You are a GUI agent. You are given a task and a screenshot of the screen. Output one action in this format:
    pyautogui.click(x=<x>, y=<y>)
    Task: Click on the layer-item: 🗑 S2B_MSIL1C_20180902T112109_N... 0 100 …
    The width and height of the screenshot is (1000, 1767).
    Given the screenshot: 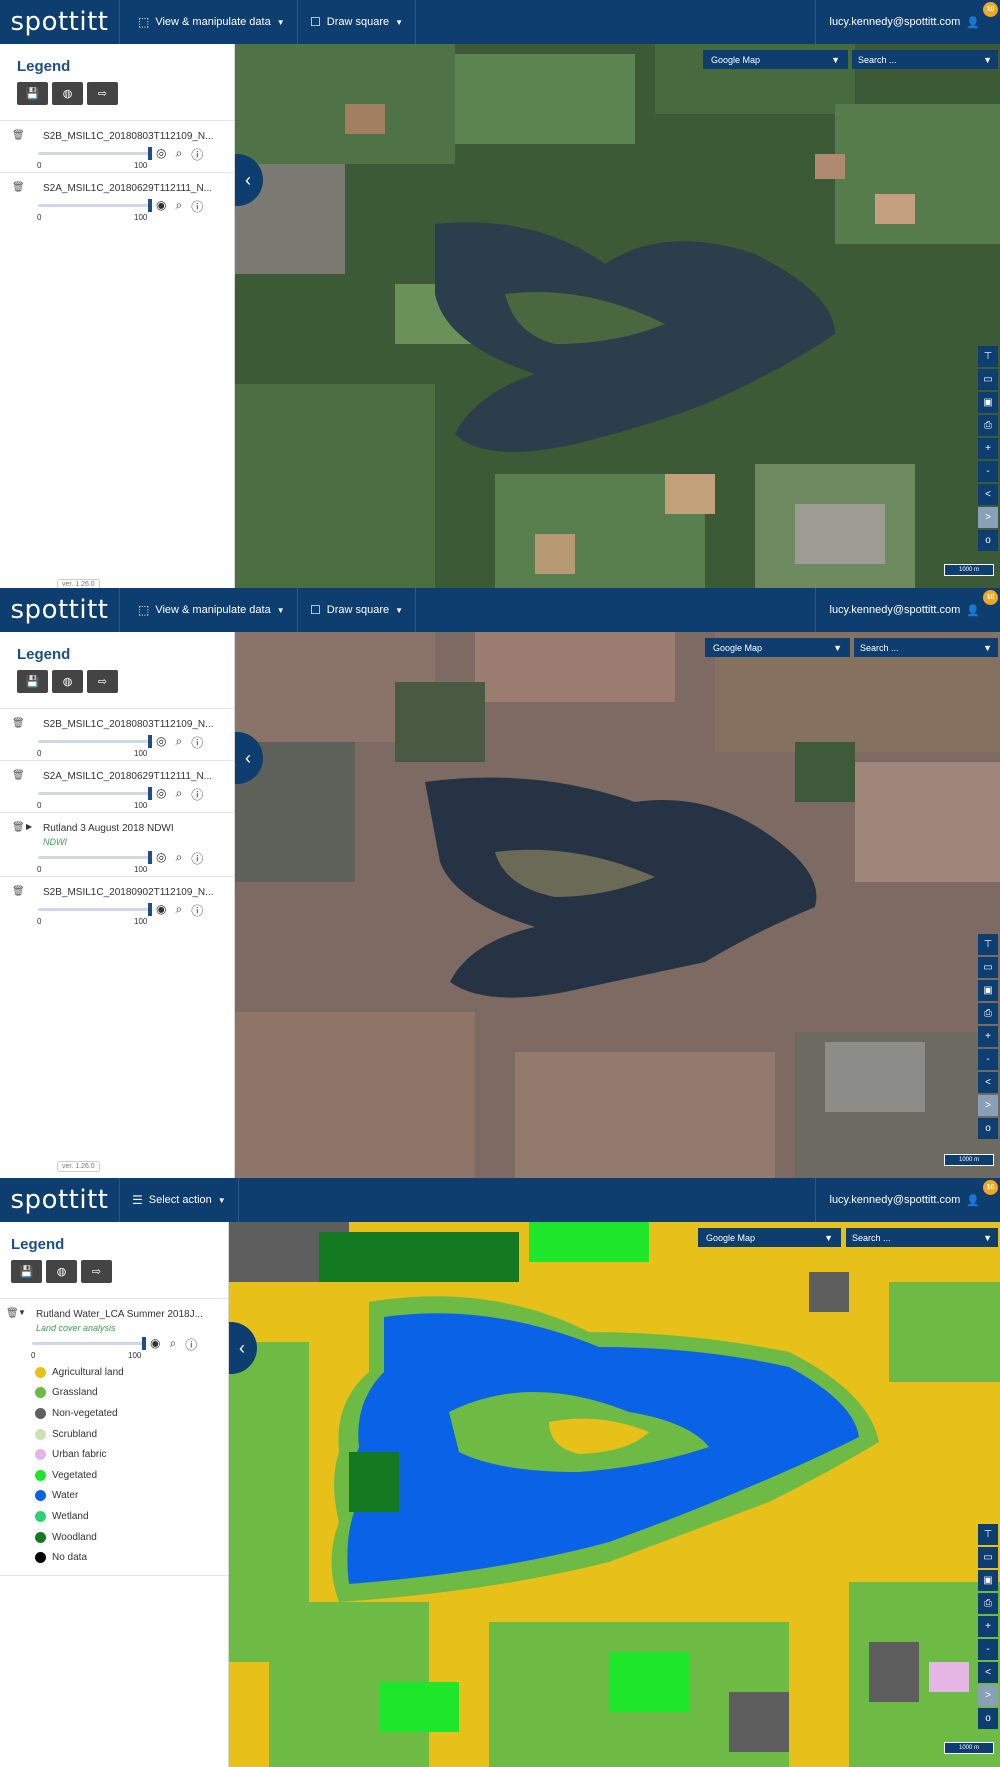 What is the action you would take?
    pyautogui.click(x=117, y=902)
    